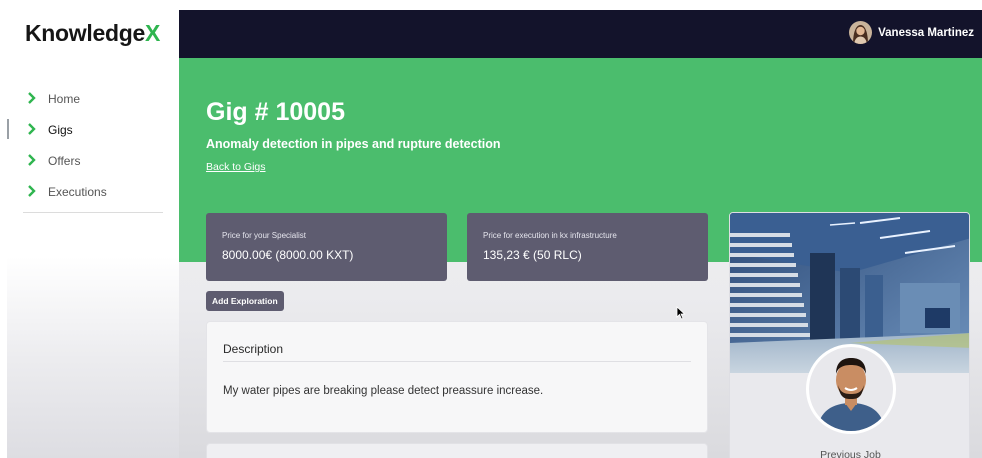 Image resolution: width=982 pixels, height=458 pixels. Describe the element at coordinates (64, 160) in the screenshot. I see `sidebar-item-label: Offers` at that location.